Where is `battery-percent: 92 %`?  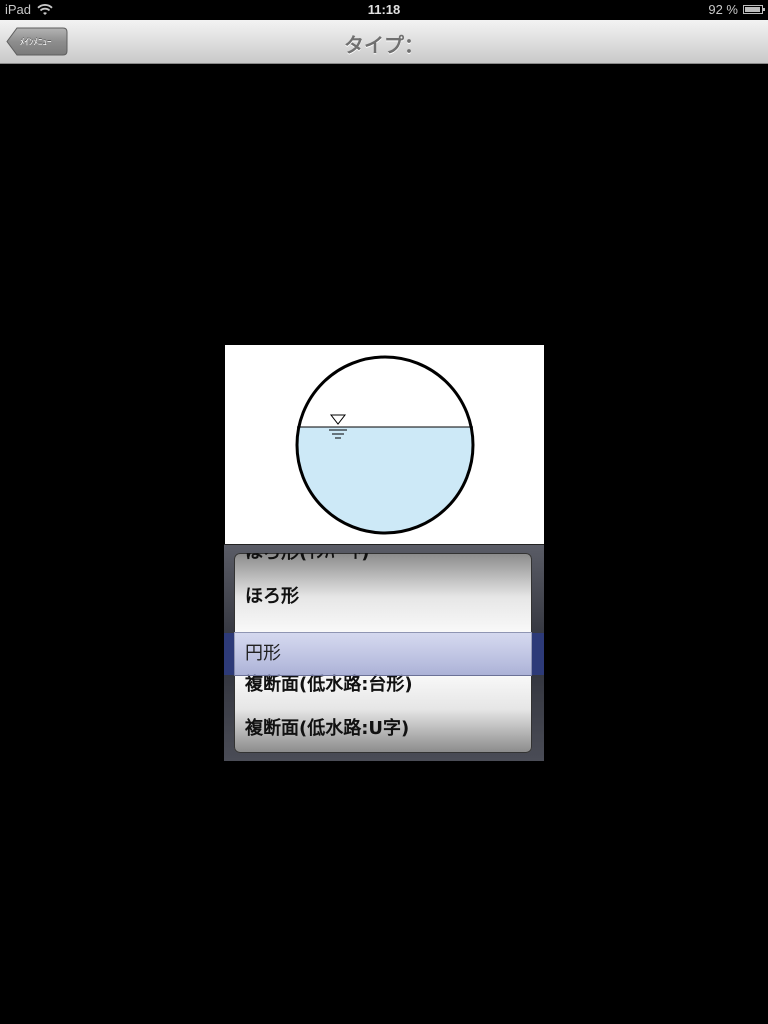
battery-percent: 92 % is located at coordinates (723, 9).